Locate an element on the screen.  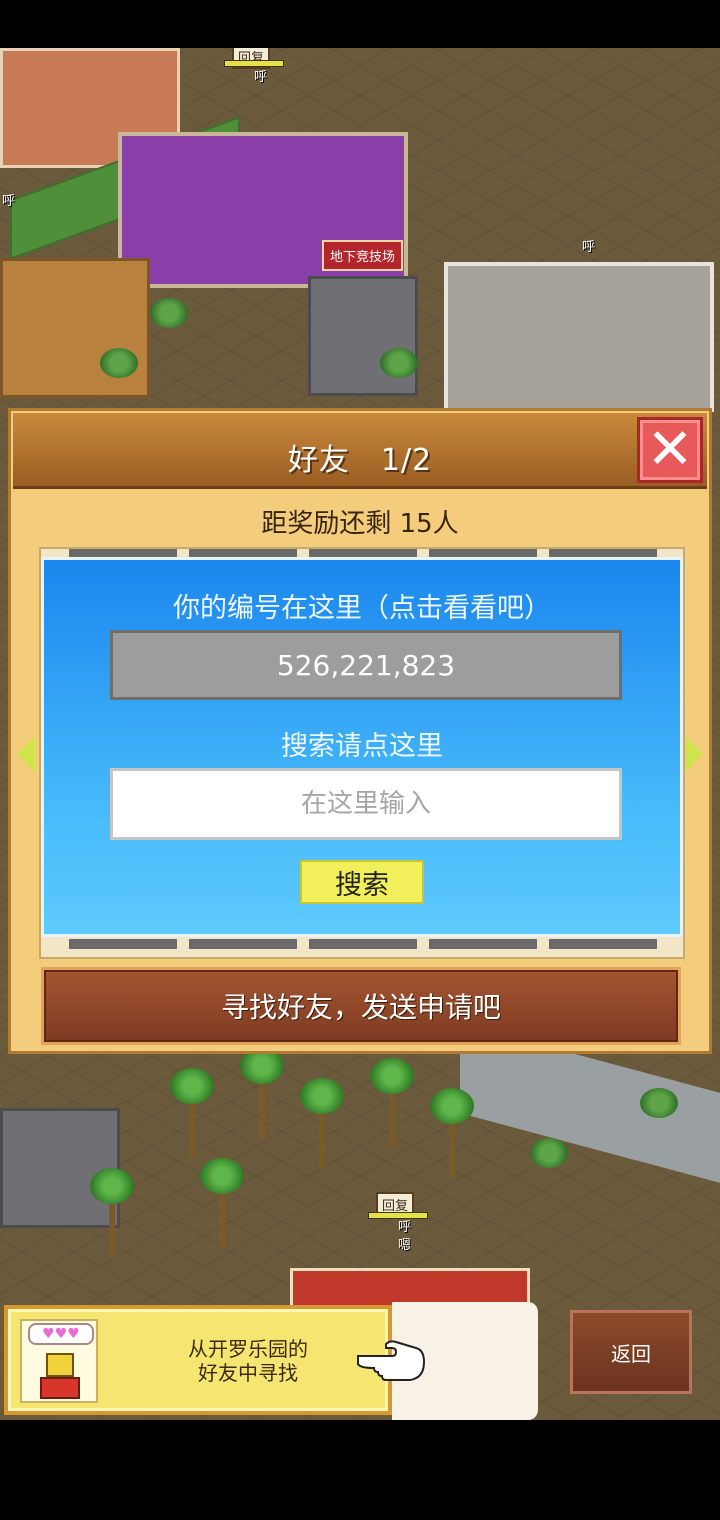
id-label: 你的编号在这里（点击看看吧） is located at coordinates (362, 608).